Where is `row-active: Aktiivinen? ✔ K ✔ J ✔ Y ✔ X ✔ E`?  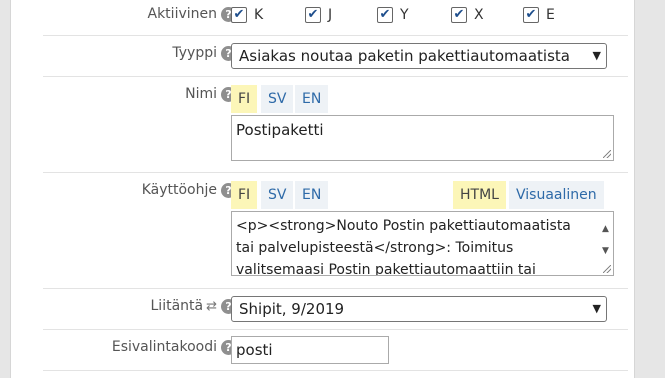
row-active: Aktiivinen? ✔ K ✔ J ✔ Y ✔ X ✔ E is located at coordinates (335, 18).